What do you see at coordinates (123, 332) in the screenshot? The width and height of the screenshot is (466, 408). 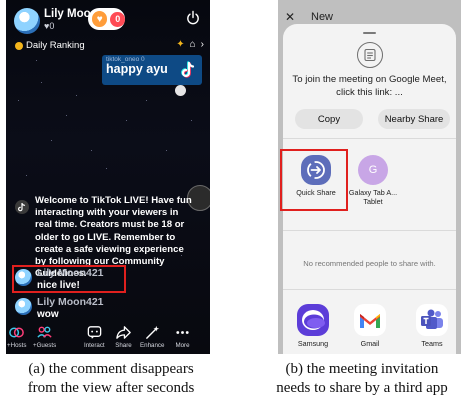 I see `share-icon` at bounding box center [123, 332].